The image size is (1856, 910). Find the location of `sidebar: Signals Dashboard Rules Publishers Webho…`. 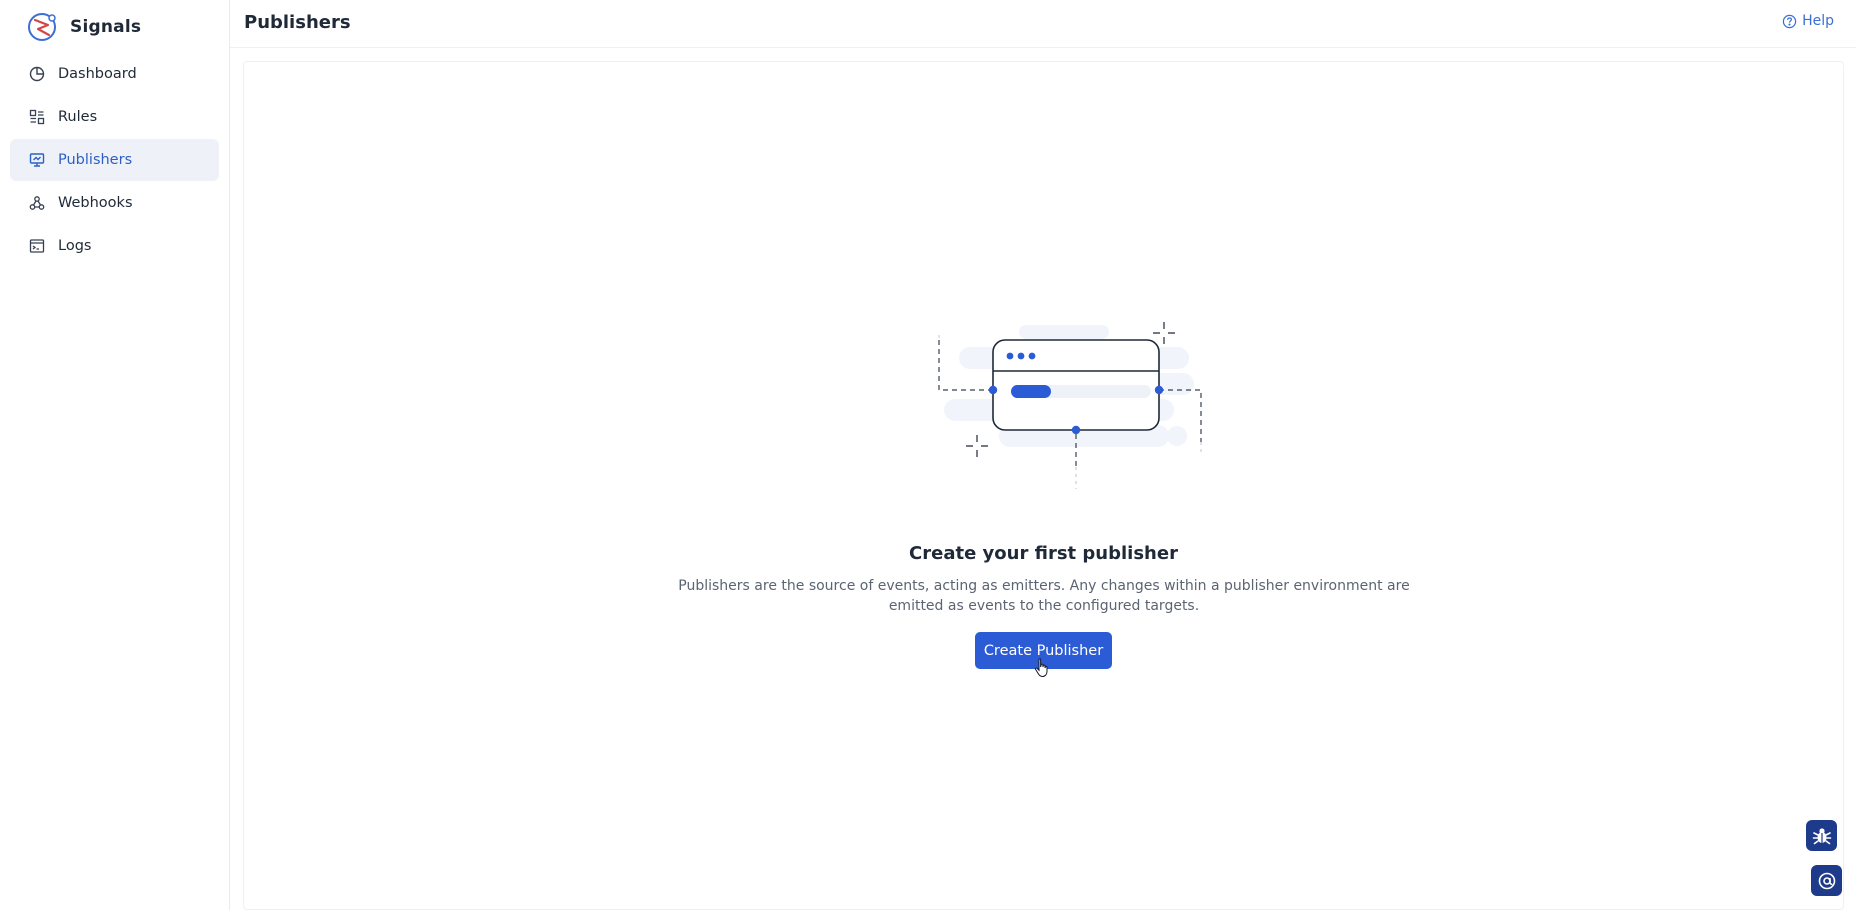

sidebar: Signals Dashboard Rules Publishers Webho… is located at coordinates (115, 455).